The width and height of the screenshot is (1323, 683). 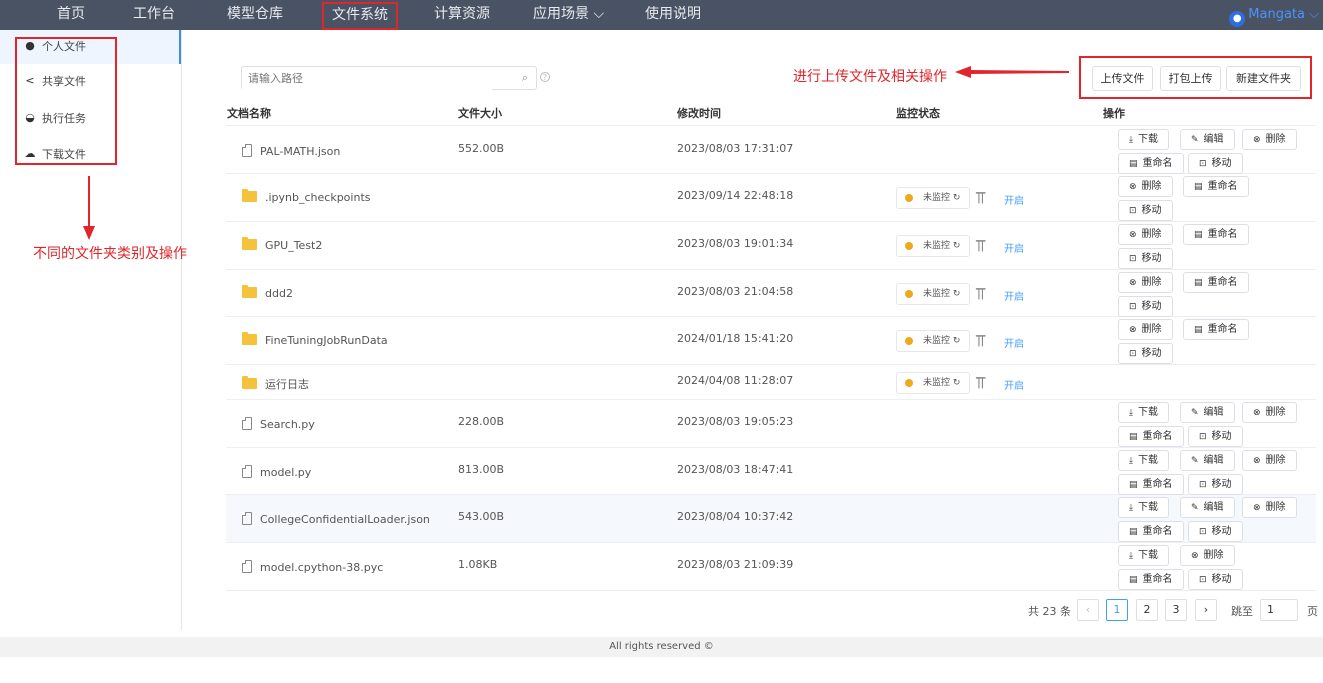 I want to click on help-icon: ?, so click(x=545, y=77).